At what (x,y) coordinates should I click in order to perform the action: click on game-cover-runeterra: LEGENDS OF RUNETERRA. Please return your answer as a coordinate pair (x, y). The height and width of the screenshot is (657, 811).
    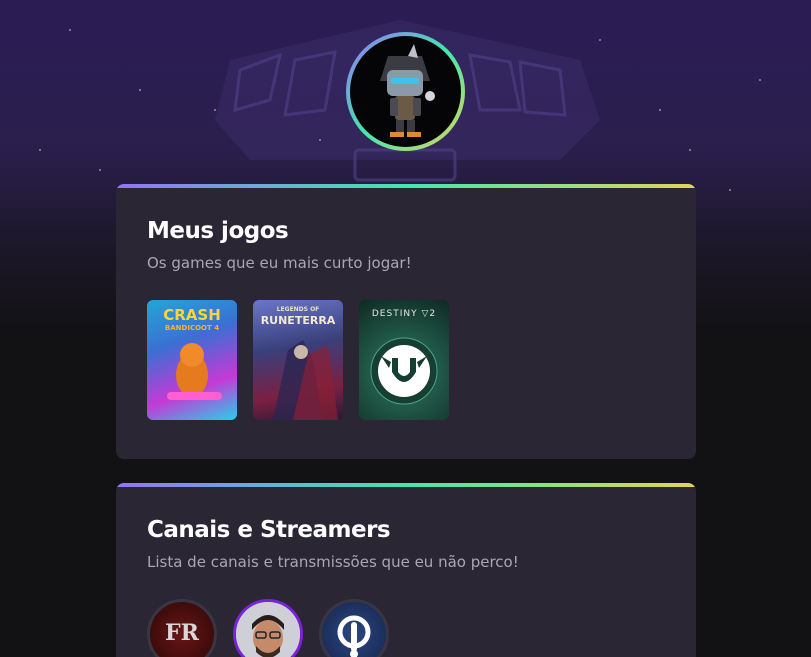
    Looking at the image, I should click on (298, 360).